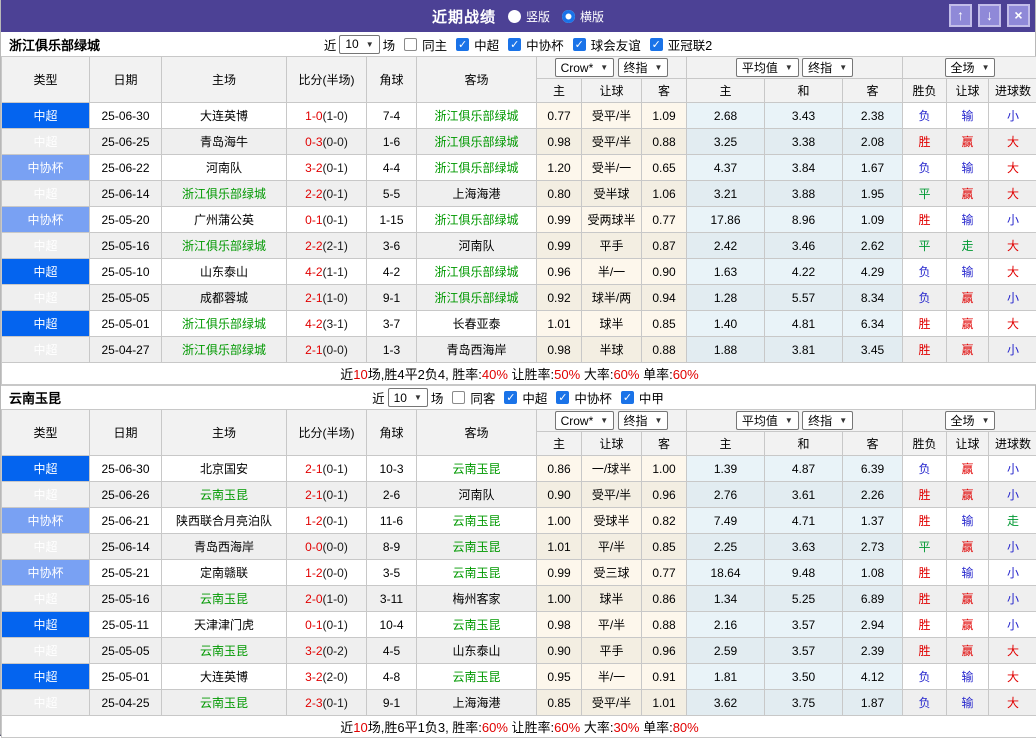 The width and height of the screenshot is (1036, 738). What do you see at coordinates (559, 168) in the screenshot?
I see `crow-home-odds: 1.20` at bounding box center [559, 168].